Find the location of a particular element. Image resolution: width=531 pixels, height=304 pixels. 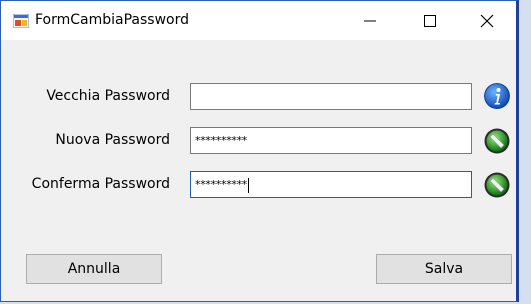

window-title: FormCambiaPassword is located at coordinates (112, 20).